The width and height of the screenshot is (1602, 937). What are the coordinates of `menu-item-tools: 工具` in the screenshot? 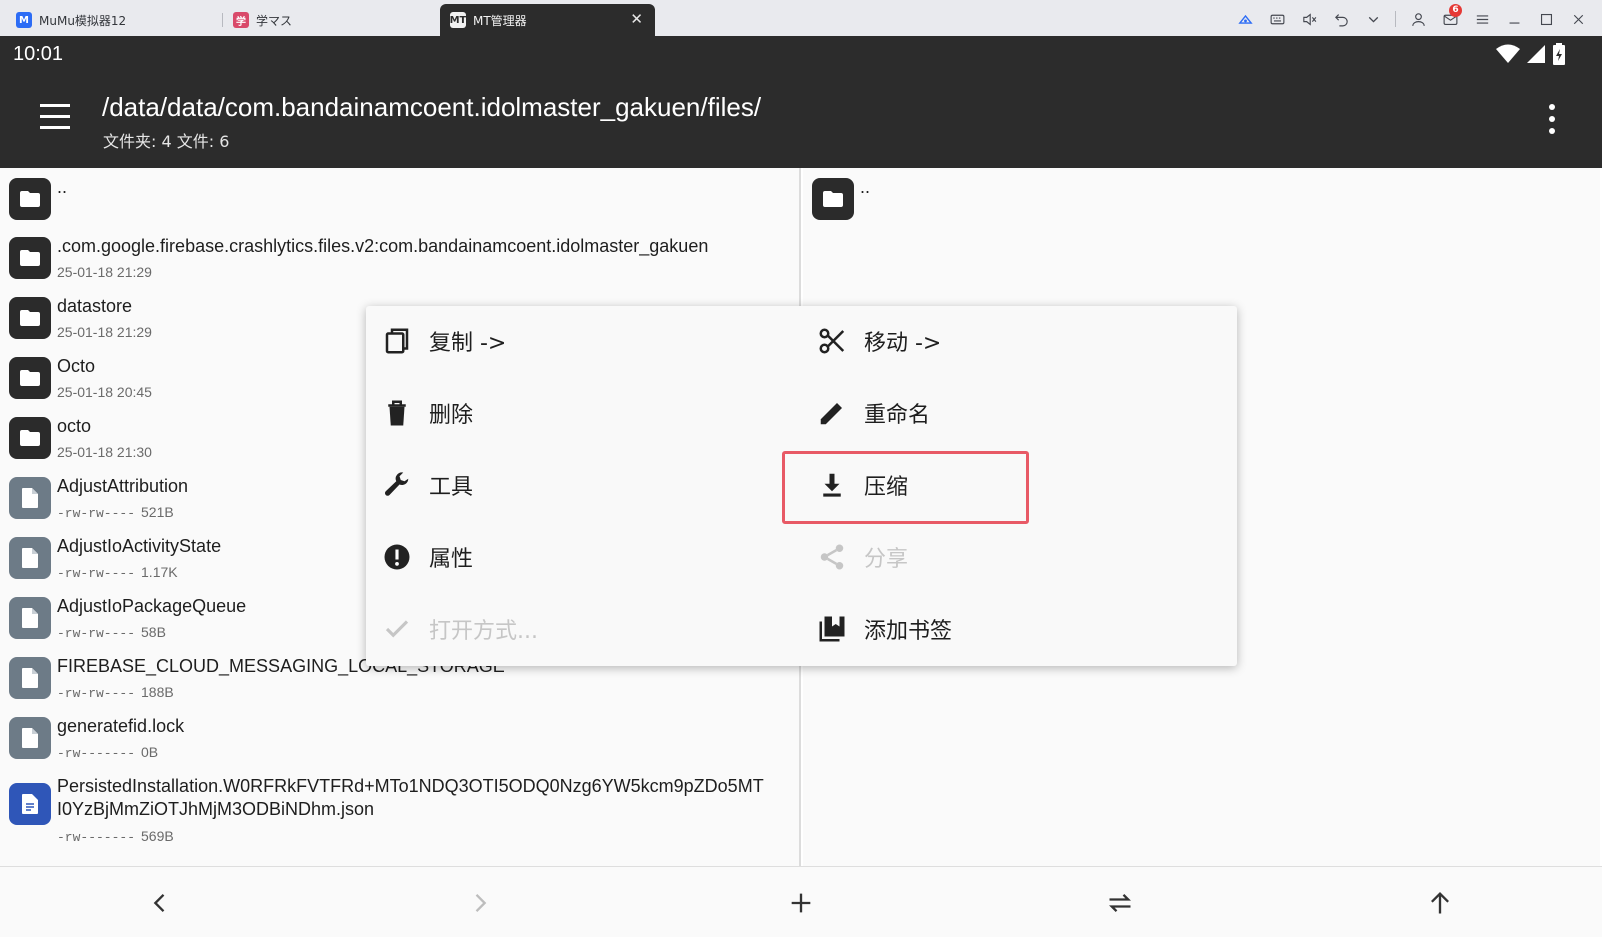 It's located at (566, 485).